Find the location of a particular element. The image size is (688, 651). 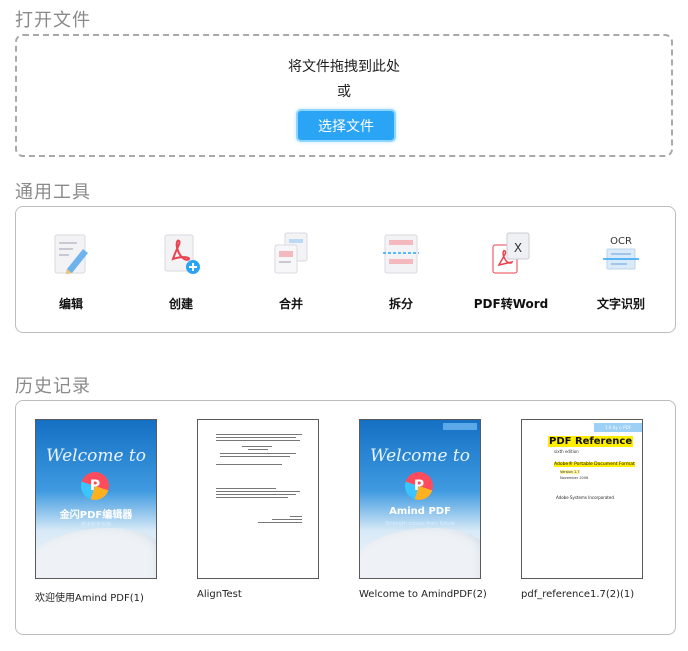

pdf-to-word-icon: X is located at coordinates (511, 253).